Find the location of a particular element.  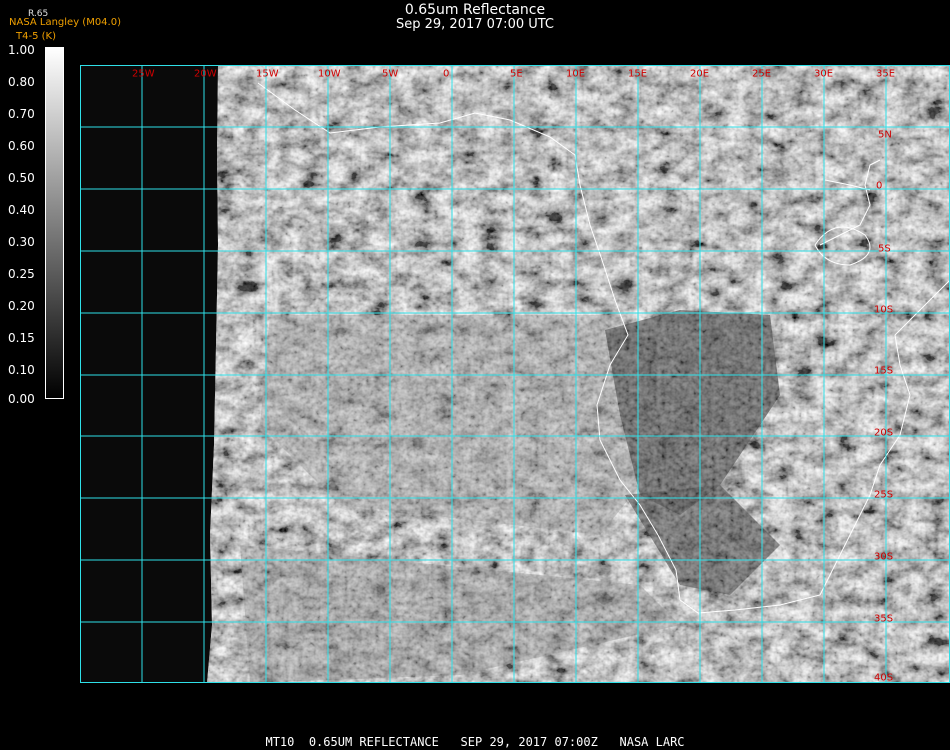

latitude-label: 15S is located at coordinates (883, 370).